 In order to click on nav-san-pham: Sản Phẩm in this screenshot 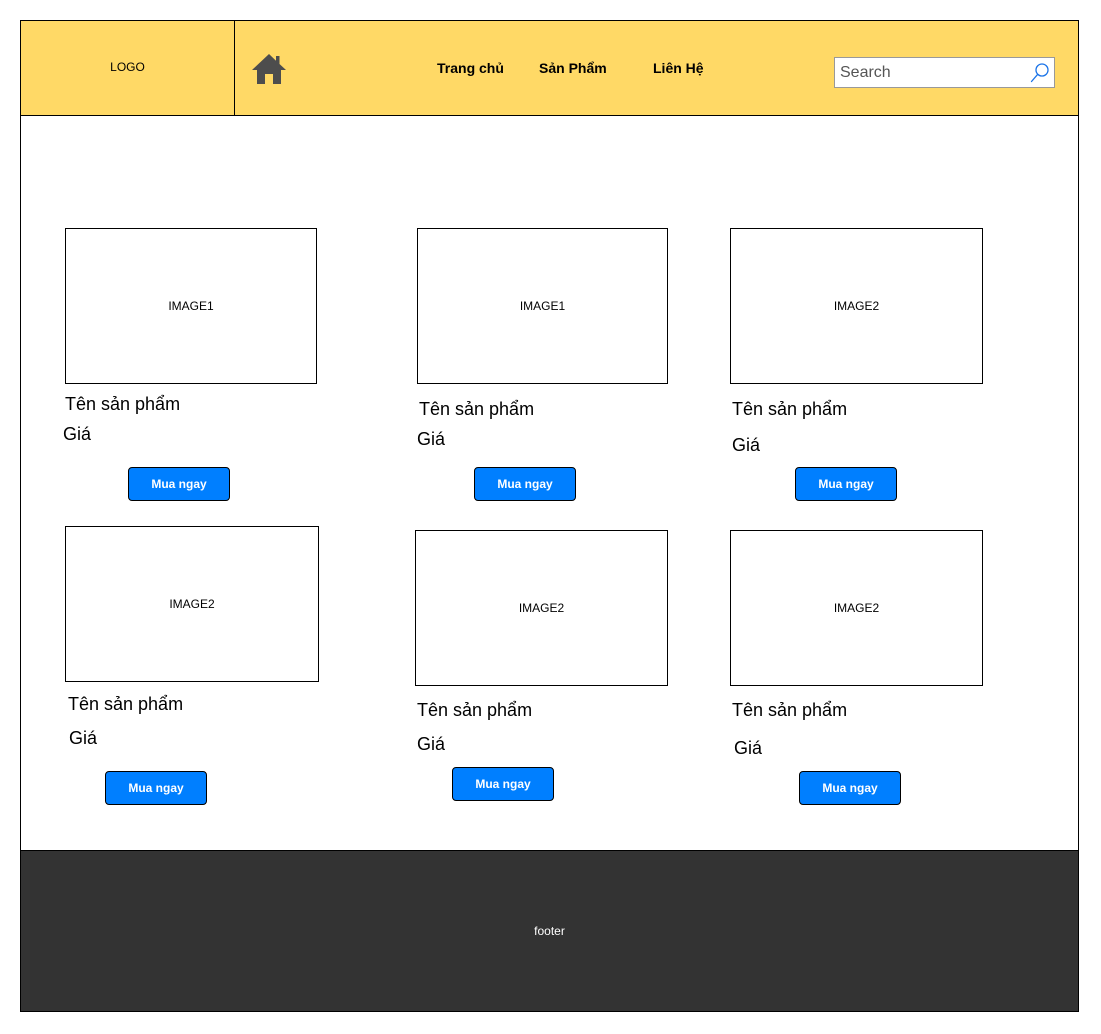, I will do `click(573, 68)`.